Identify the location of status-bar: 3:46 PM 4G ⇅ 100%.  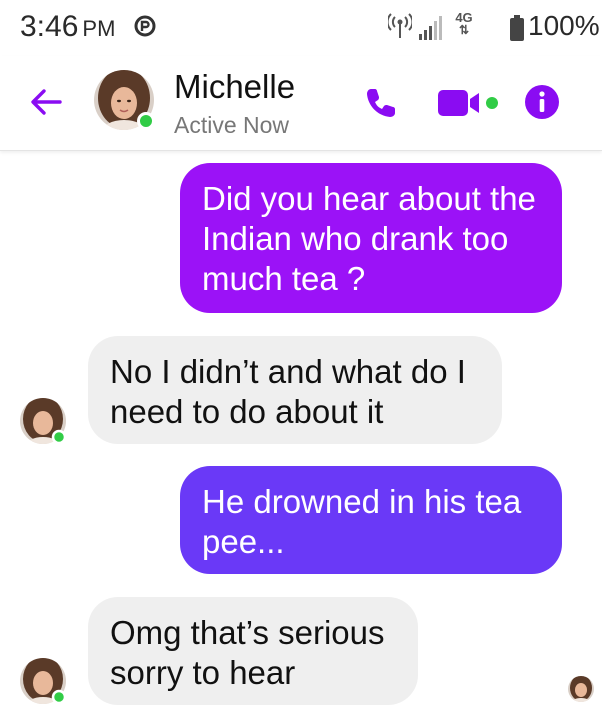
(301, 28).